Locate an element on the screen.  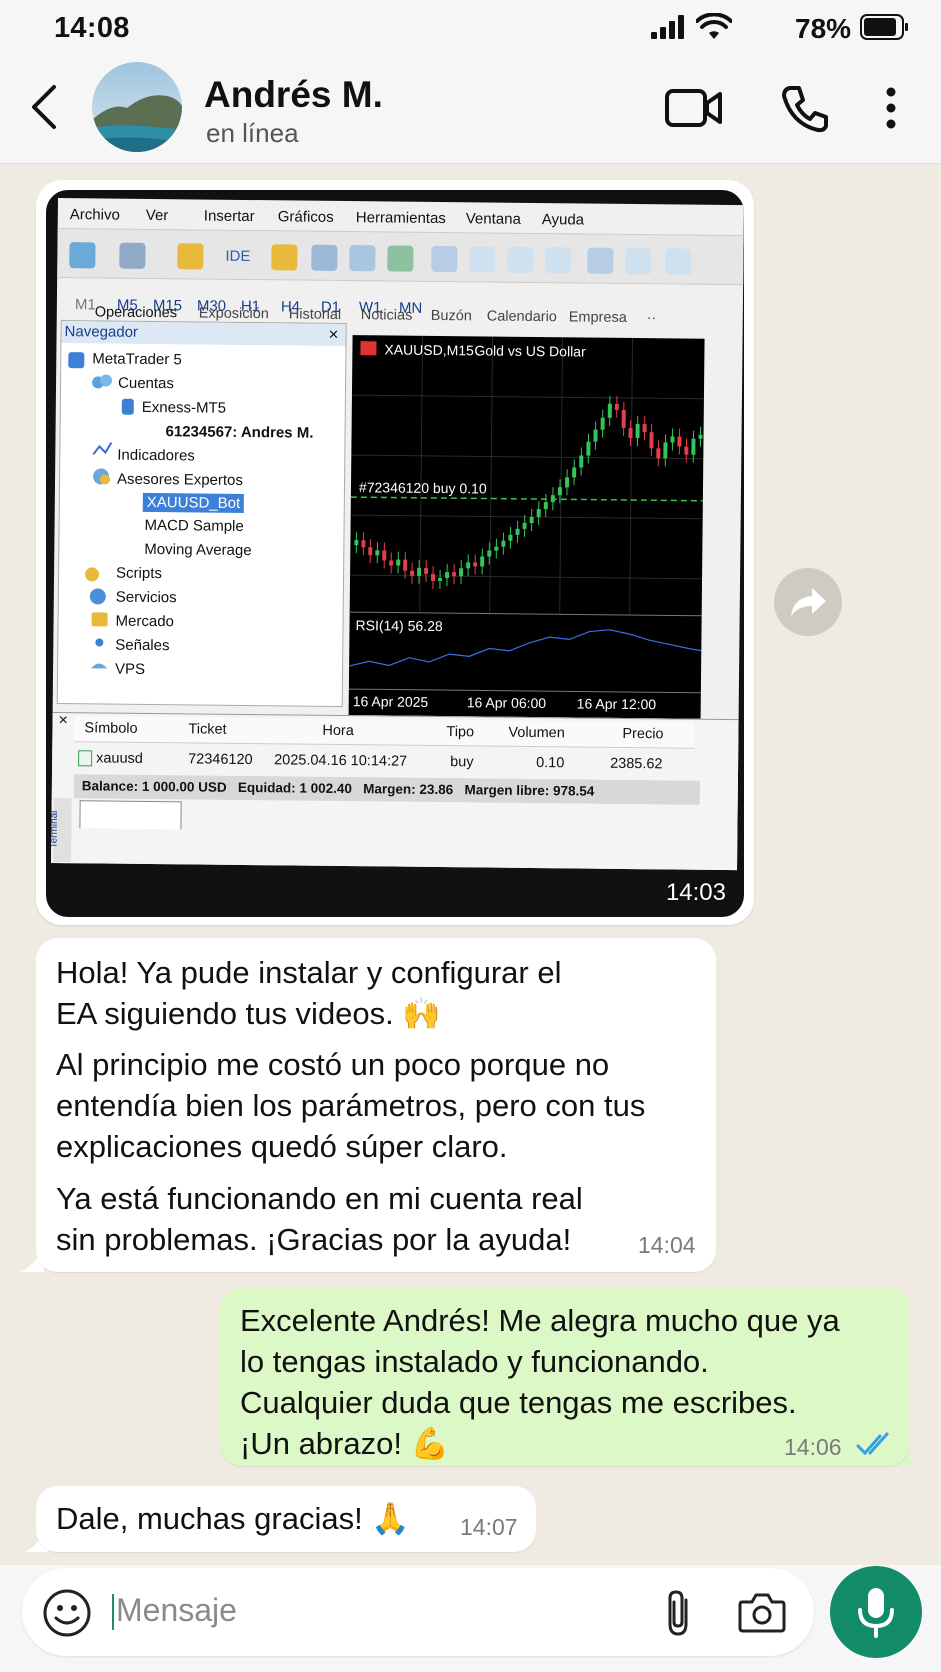
emoji-icon is located at coordinates (67, 1613).